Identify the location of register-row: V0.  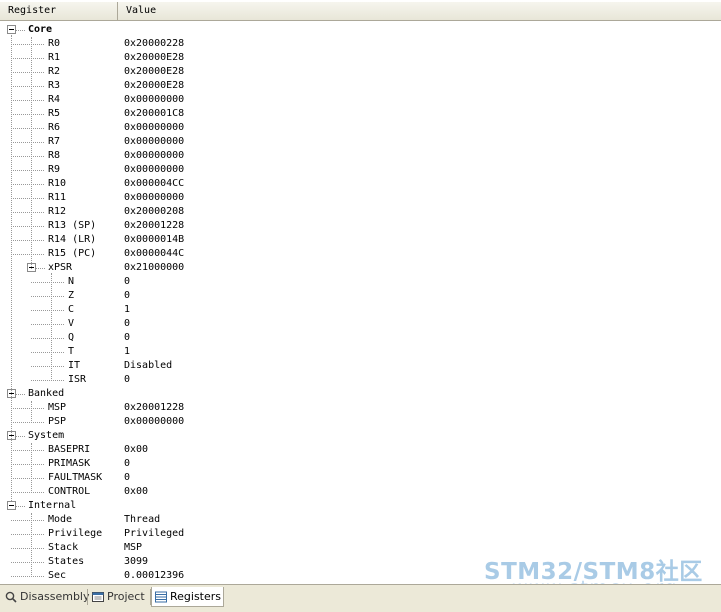
(360, 324).